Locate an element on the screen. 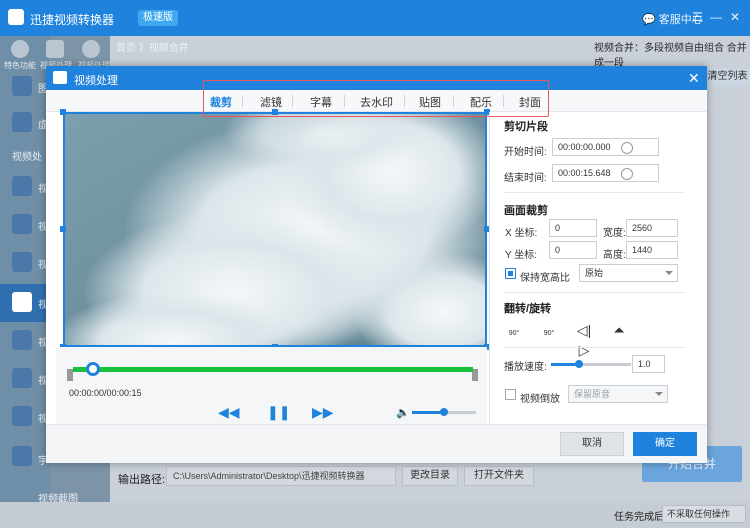 The image size is (750, 528). pause-icon: ❚❚ is located at coordinates (278, 412).